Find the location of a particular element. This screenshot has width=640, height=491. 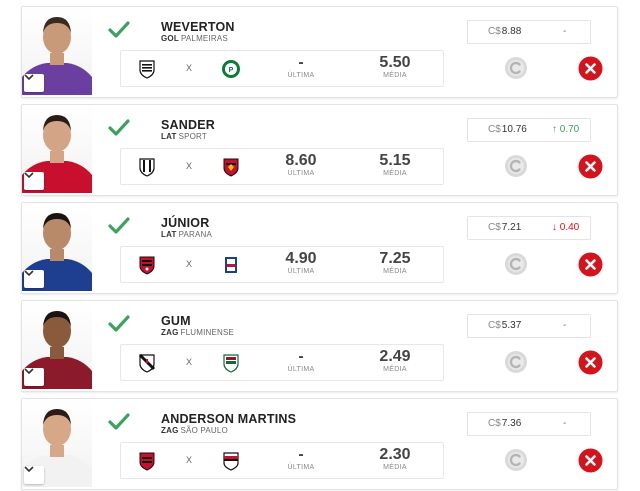

average-score: 2.49 Média is located at coordinates (395, 360).